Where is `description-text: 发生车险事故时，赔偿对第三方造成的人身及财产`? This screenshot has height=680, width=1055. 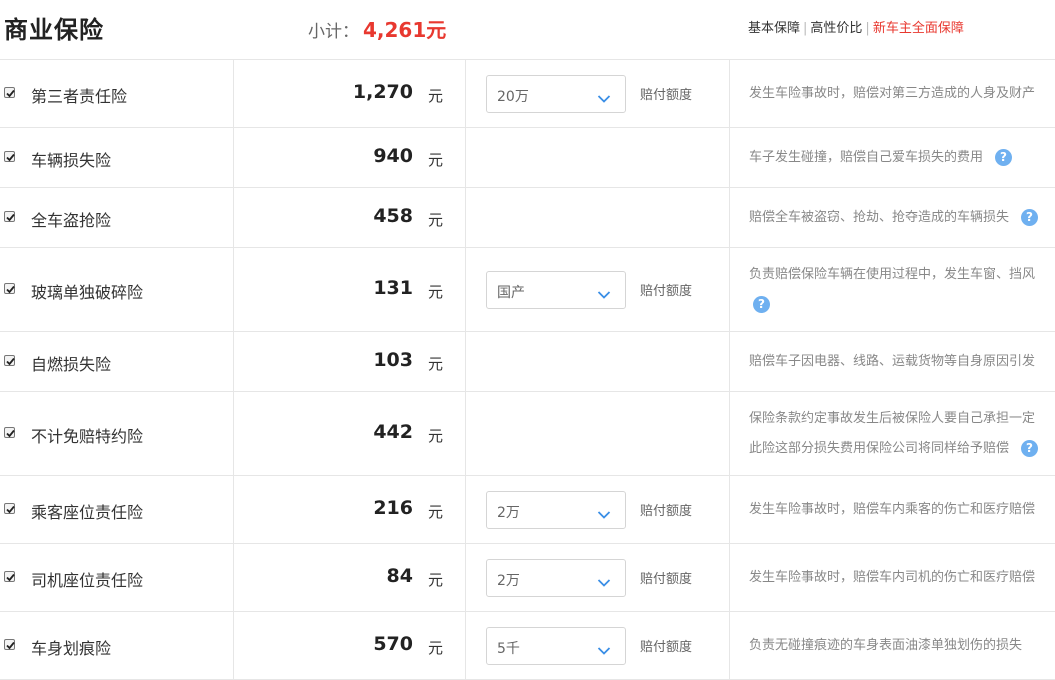 description-text: 发生车险事故时，赔偿对第三方造成的人身及财产 is located at coordinates (892, 93).